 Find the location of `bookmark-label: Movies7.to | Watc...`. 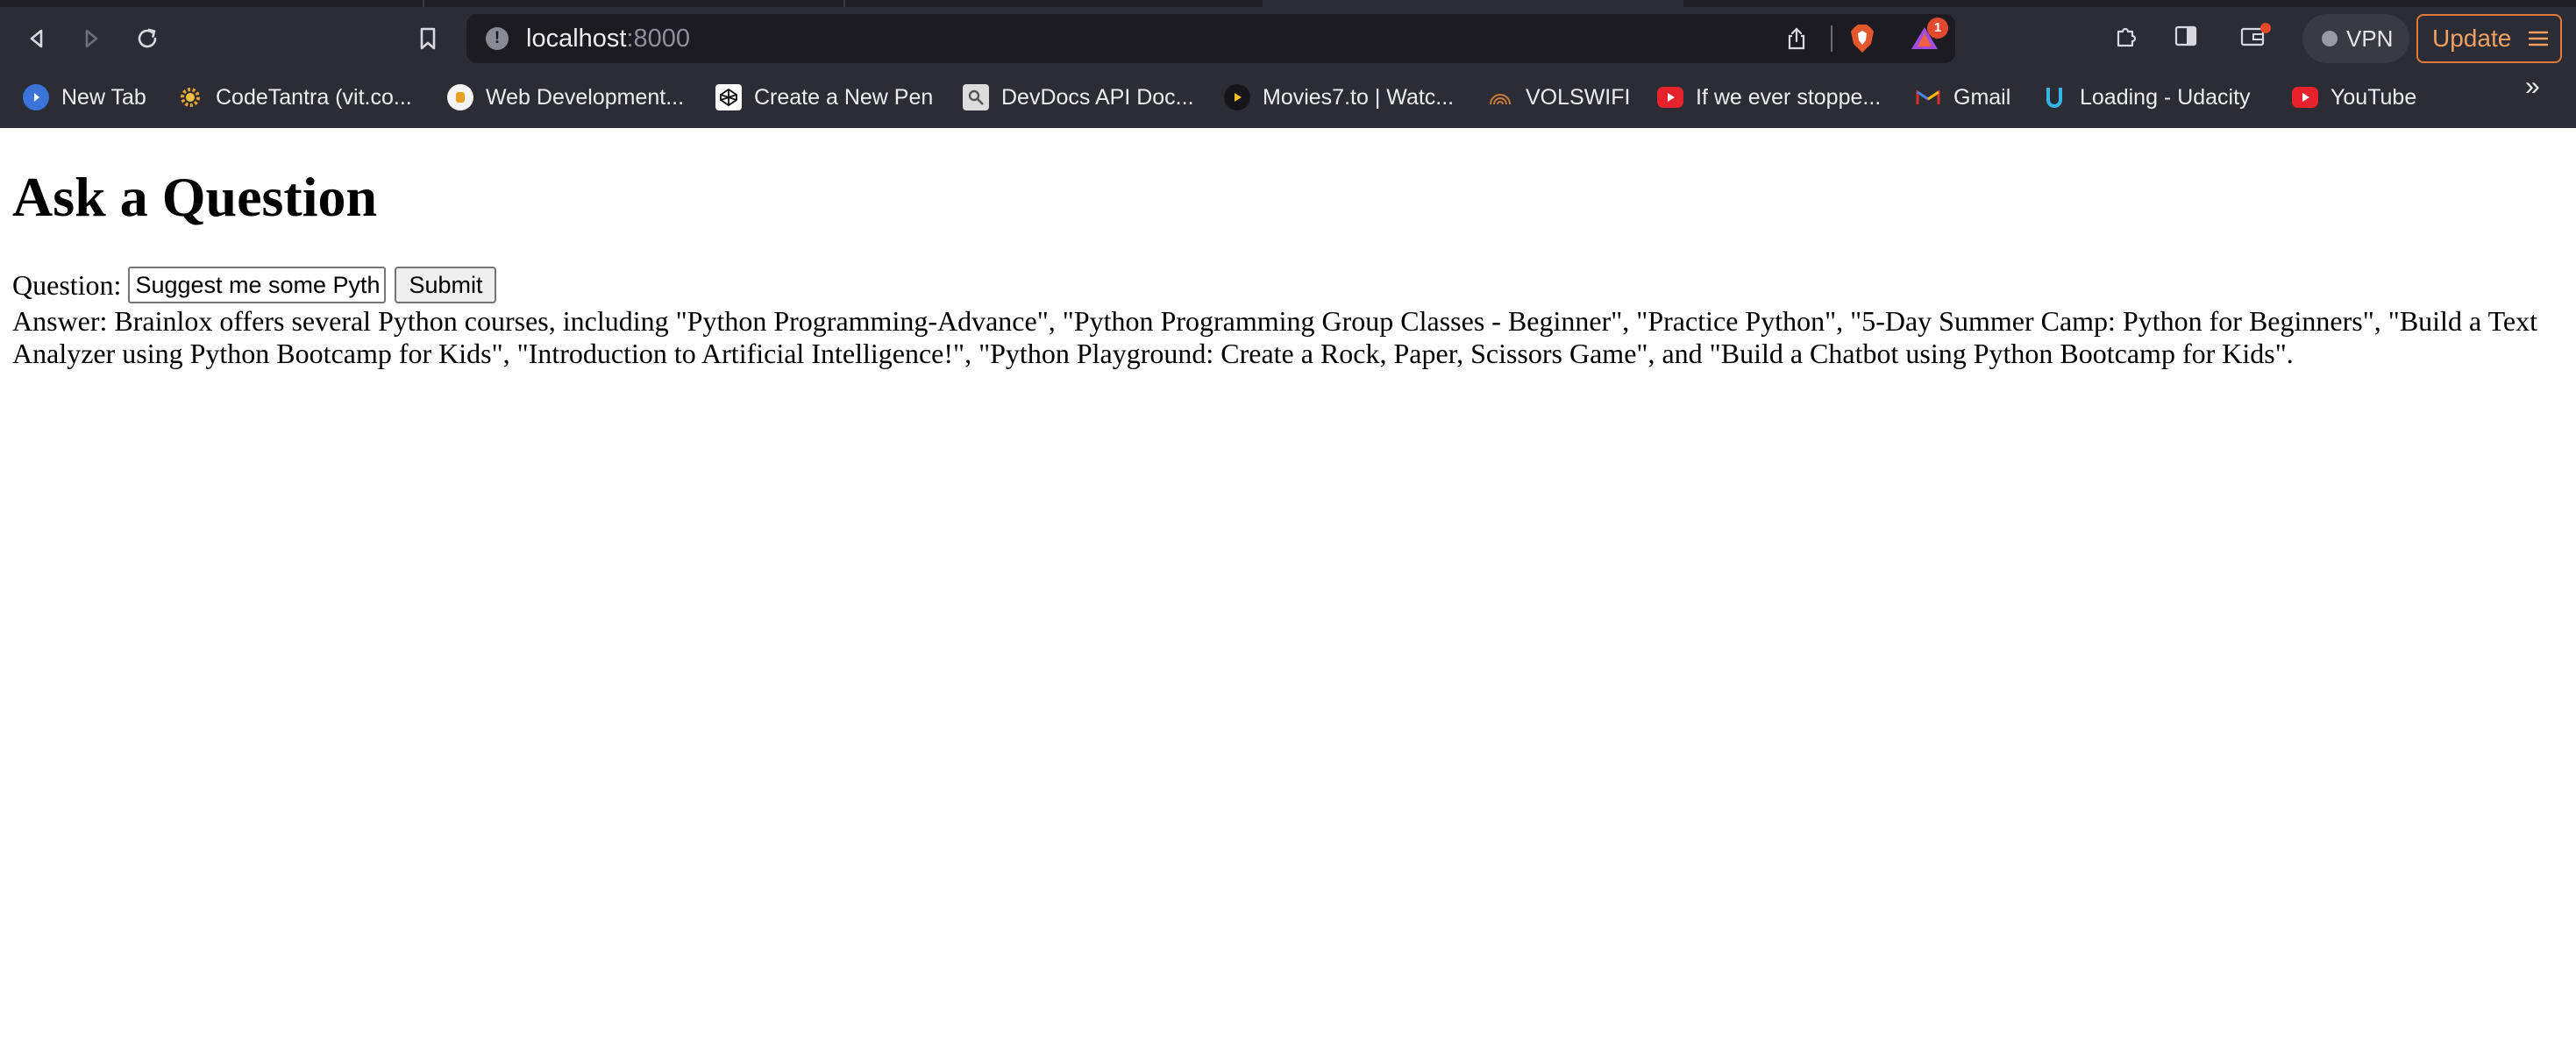

bookmark-label: Movies7.to | Watc... is located at coordinates (1359, 97).